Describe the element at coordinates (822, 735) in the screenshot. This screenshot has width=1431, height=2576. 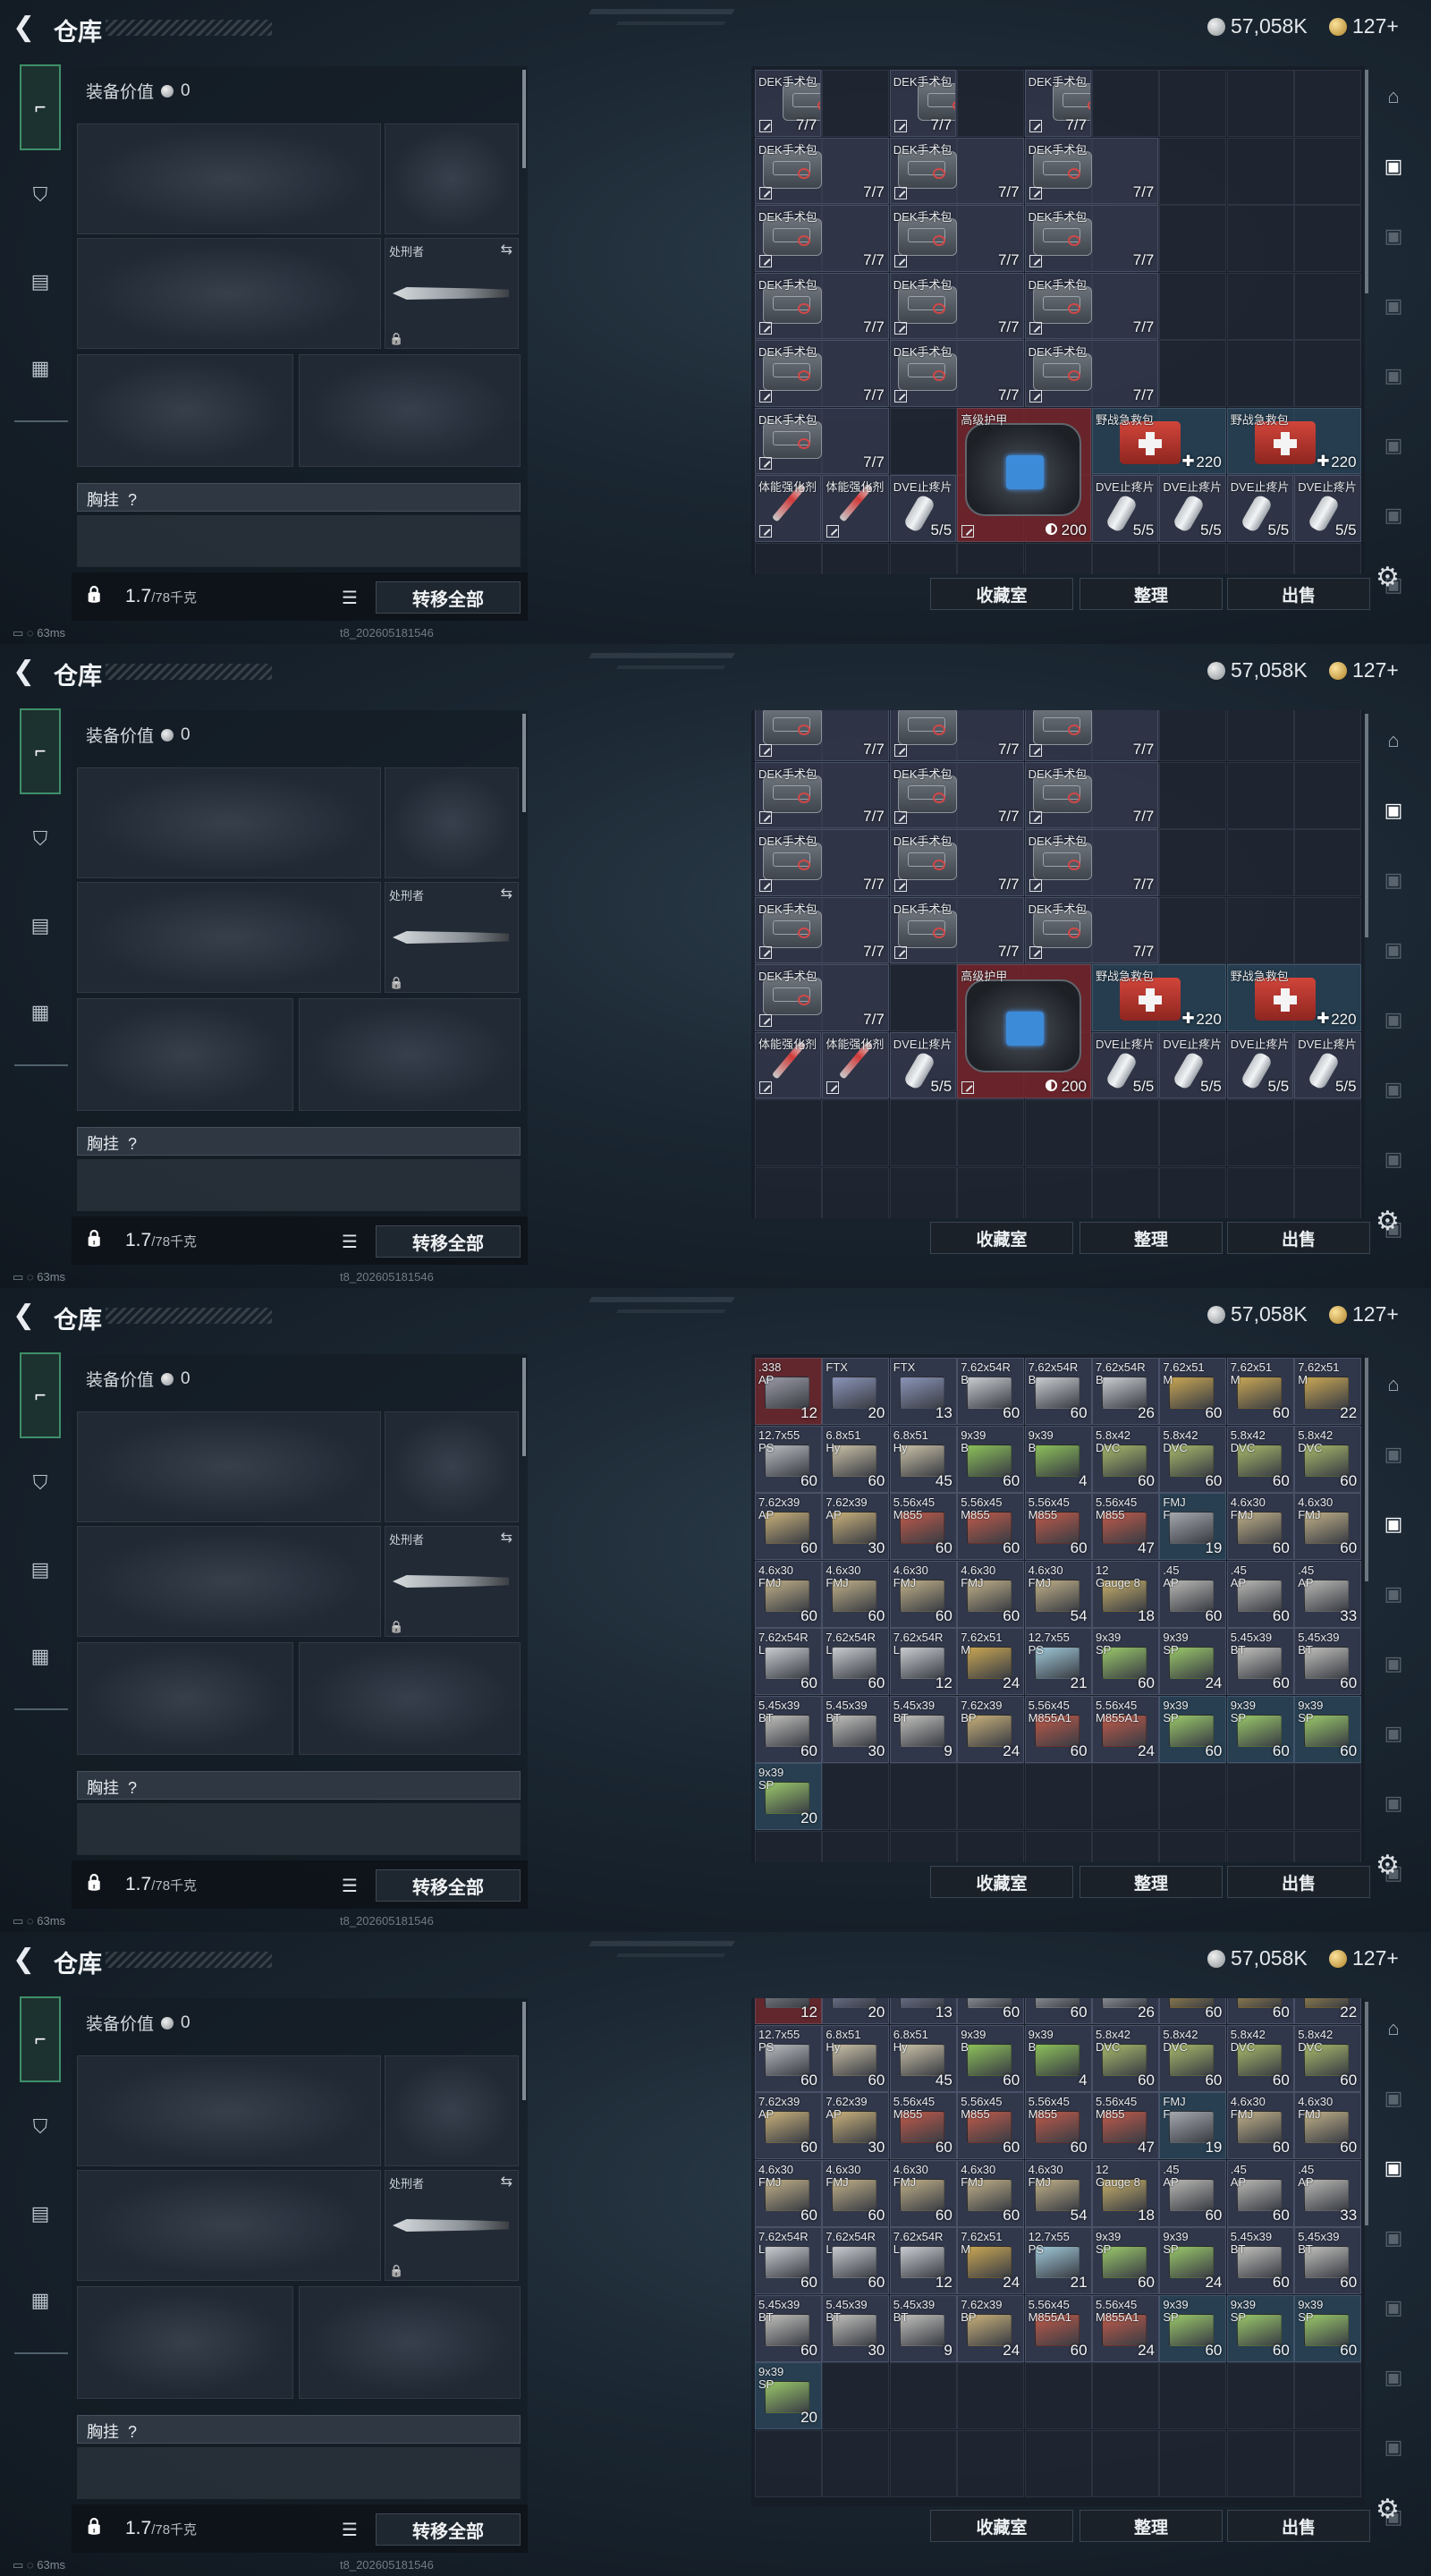
I see `item-case: 7/7` at that location.